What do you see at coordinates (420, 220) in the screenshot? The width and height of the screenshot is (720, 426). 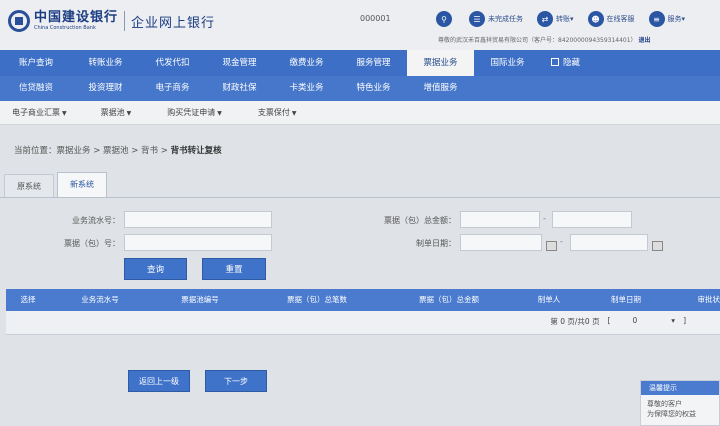 I see `amount-label: 票据（包）总金额：` at bounding box center [420, 220].